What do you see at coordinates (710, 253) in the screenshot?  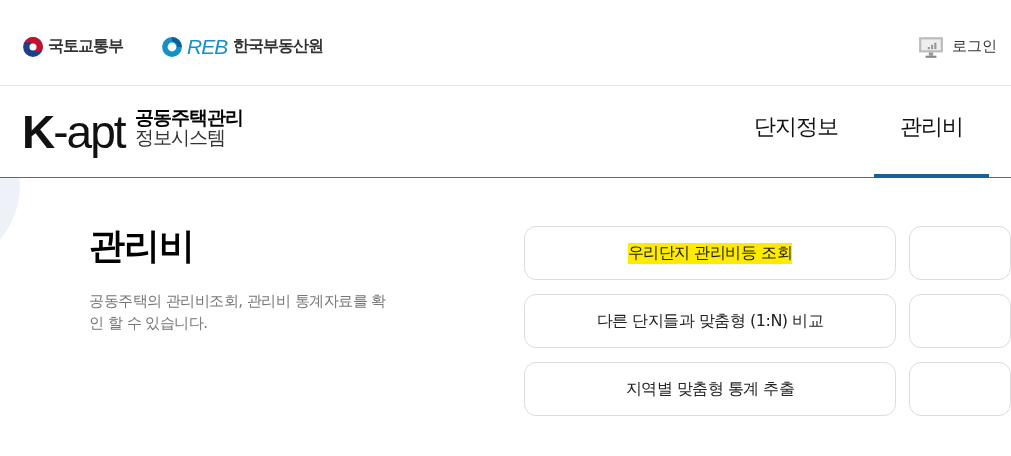 I see `menu-card: 우리단지 관리비등 조회` at bounding box center [710, 253].